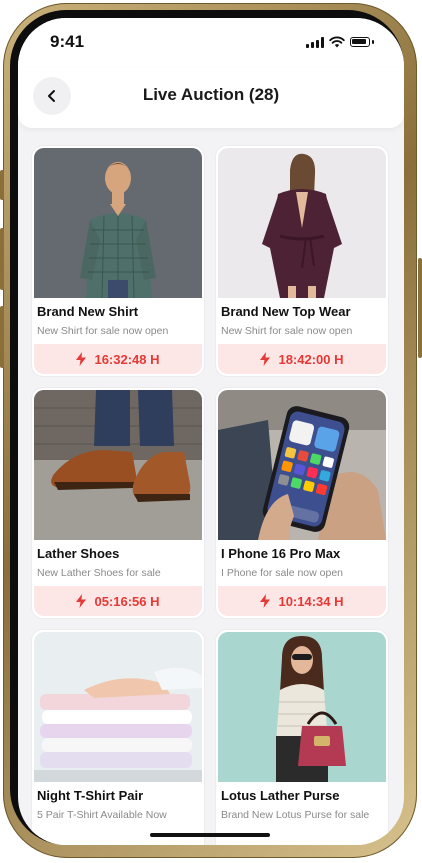 This screenshot has height=863, width=422. I want to click on card-title: Brand New Shirt, so click(88, 311).